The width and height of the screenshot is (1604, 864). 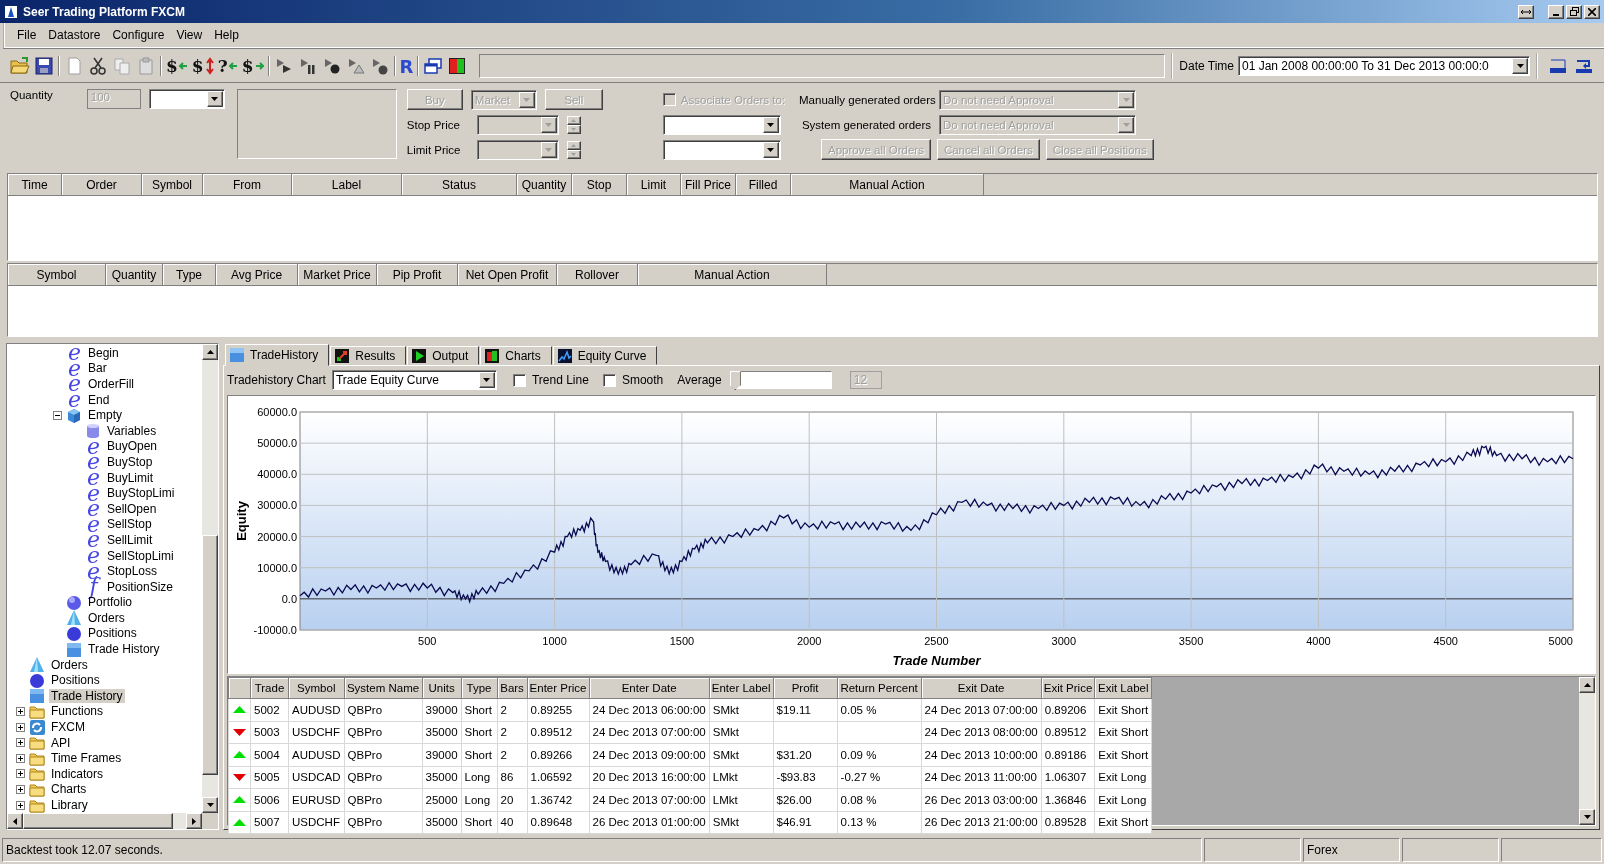 What do you see at coordinates (247, 185) in the screenshot?
I see `column-header: From` at bounding box center [247, 185].